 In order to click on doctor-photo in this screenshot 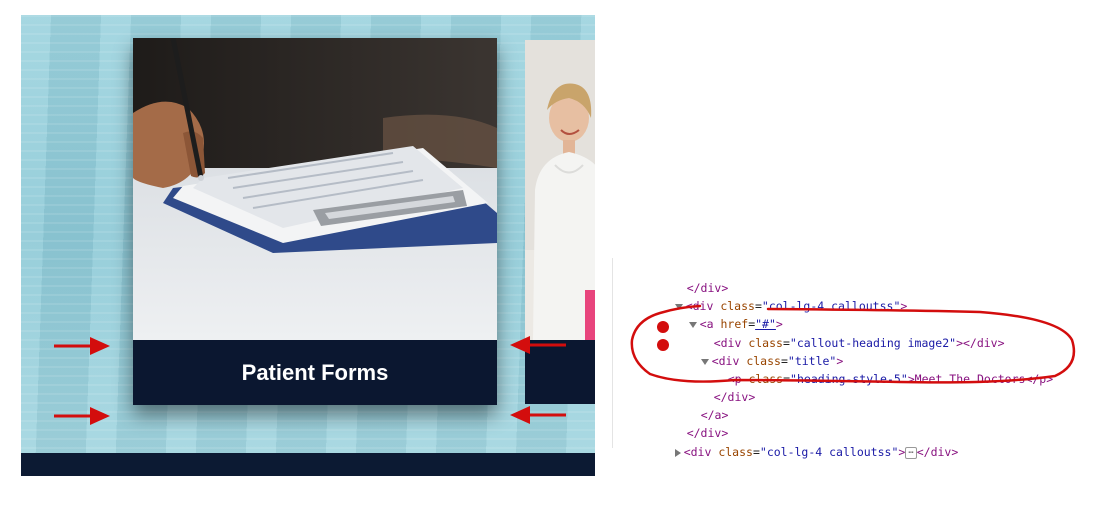, I will do `click(560, 190)`.